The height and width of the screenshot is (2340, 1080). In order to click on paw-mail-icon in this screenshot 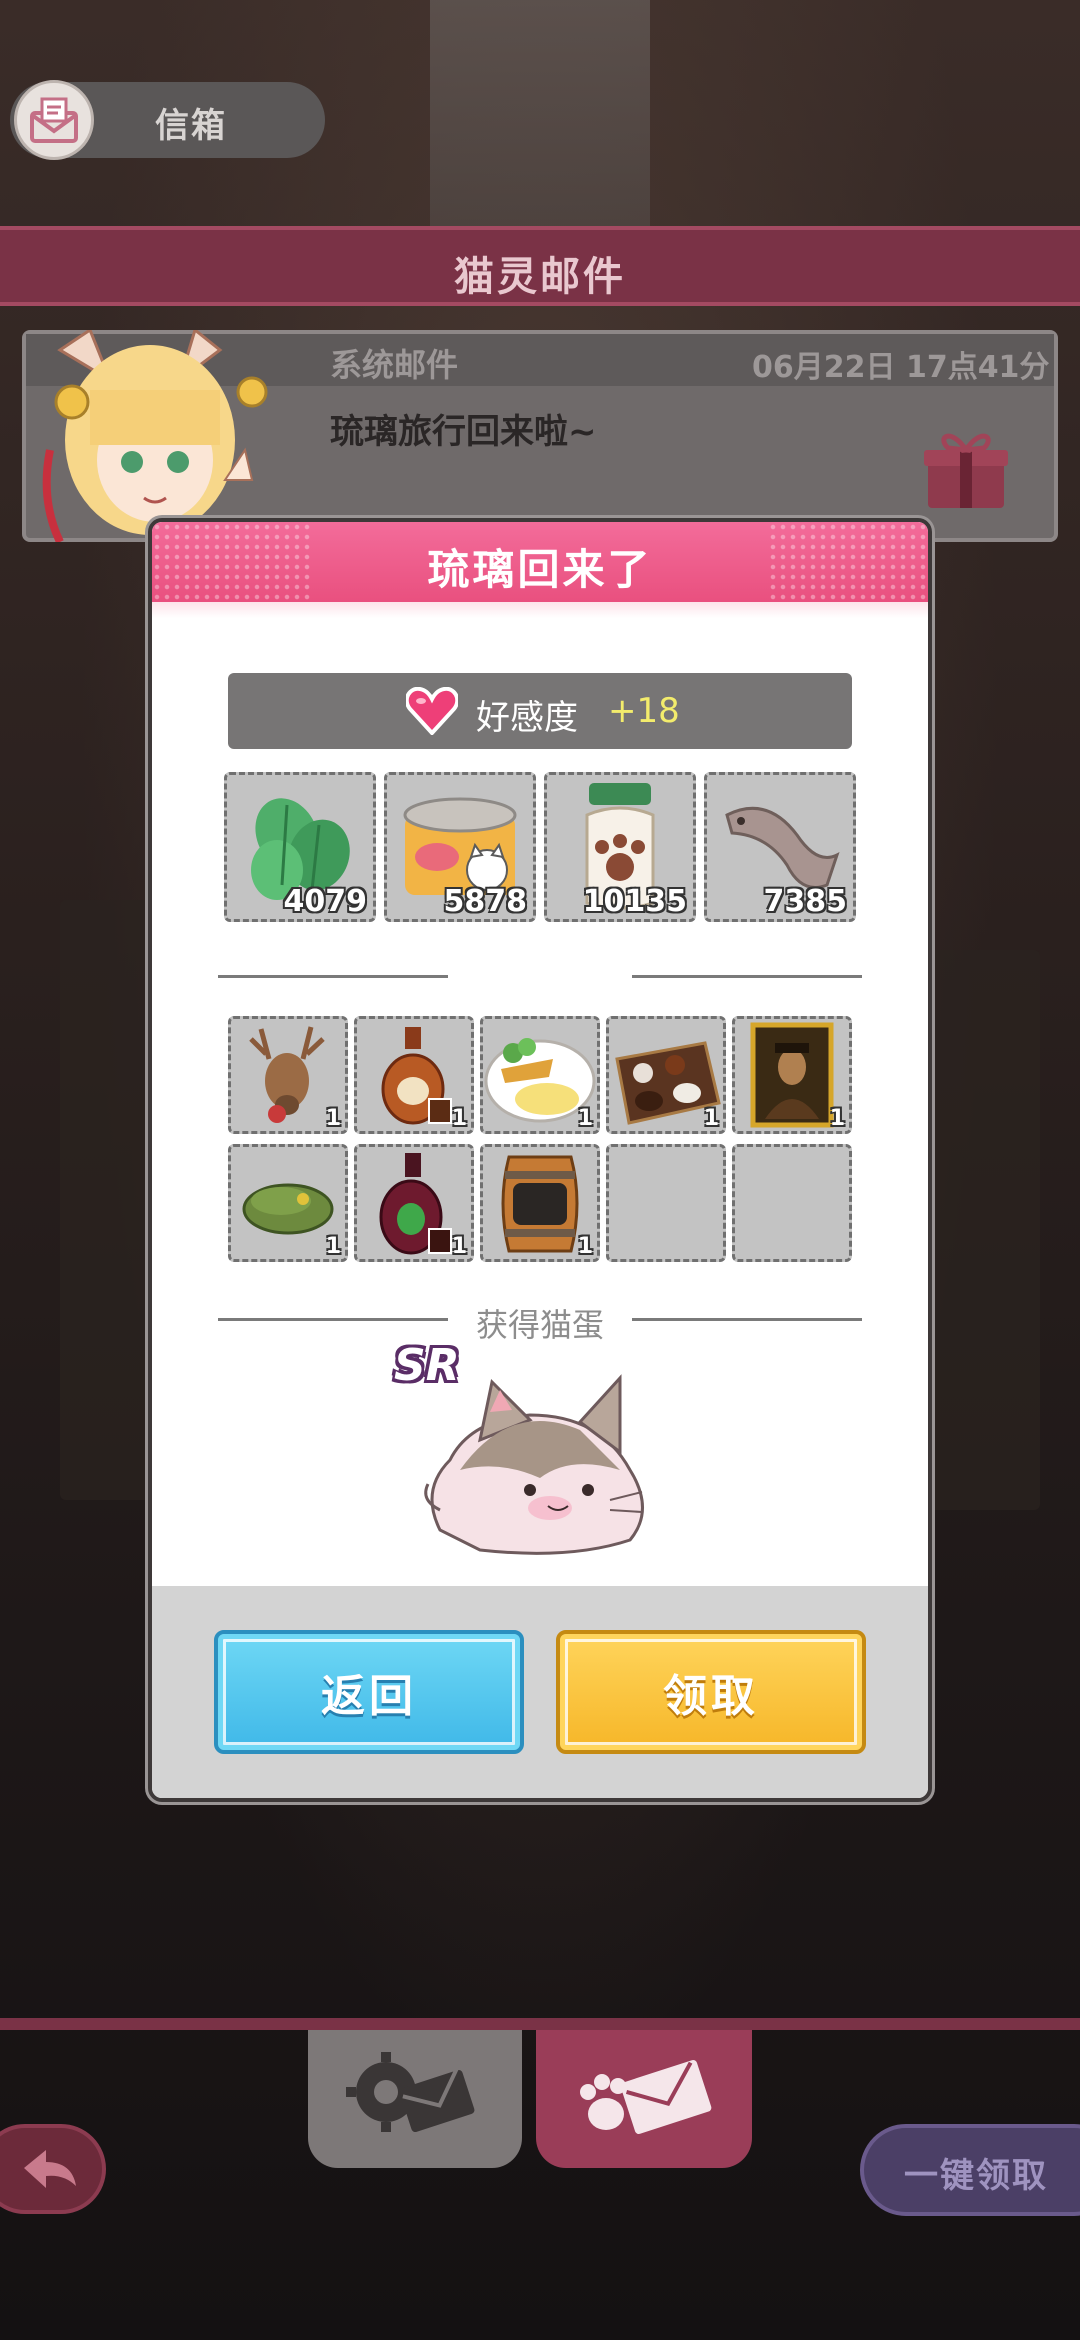, I will do `click(646, 2097)`.